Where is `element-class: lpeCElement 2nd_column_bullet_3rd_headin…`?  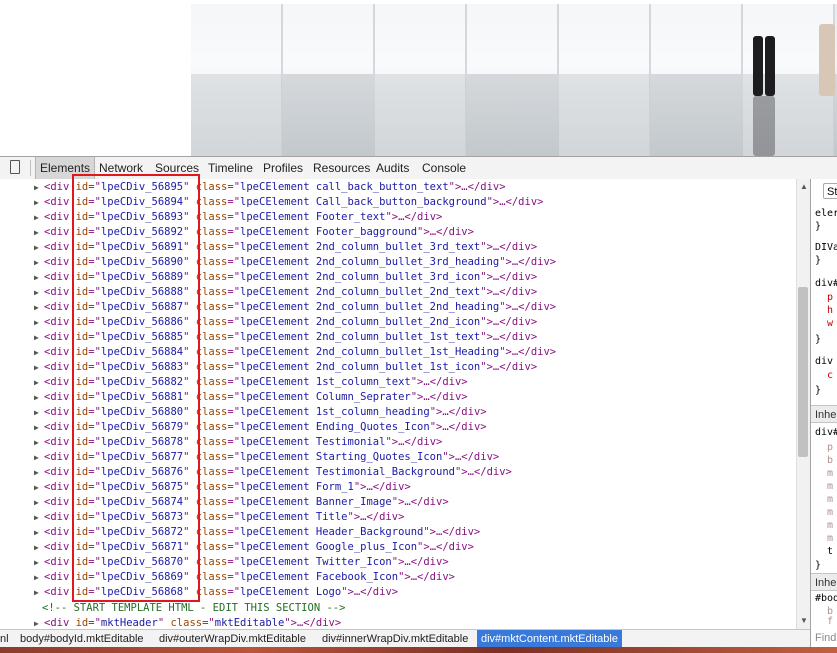 element-class: lpeCElement 2nd_column_bullet_3rd_headin… is located at coordinates (370, 262).